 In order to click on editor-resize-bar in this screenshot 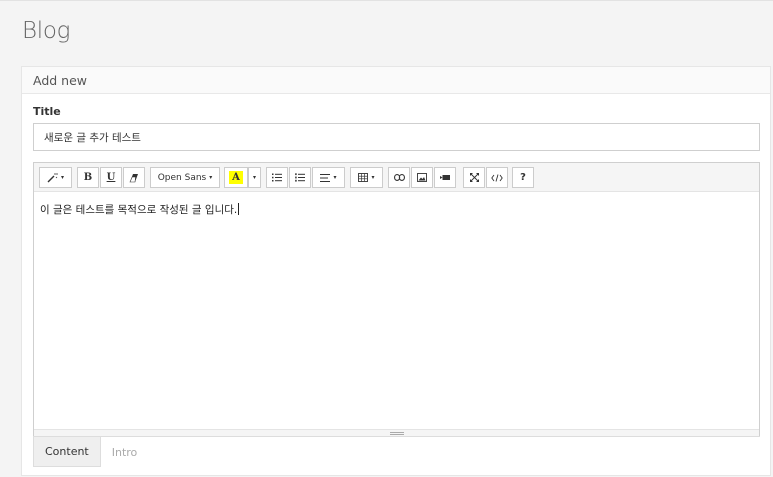, I will do `click(396, 432)`.